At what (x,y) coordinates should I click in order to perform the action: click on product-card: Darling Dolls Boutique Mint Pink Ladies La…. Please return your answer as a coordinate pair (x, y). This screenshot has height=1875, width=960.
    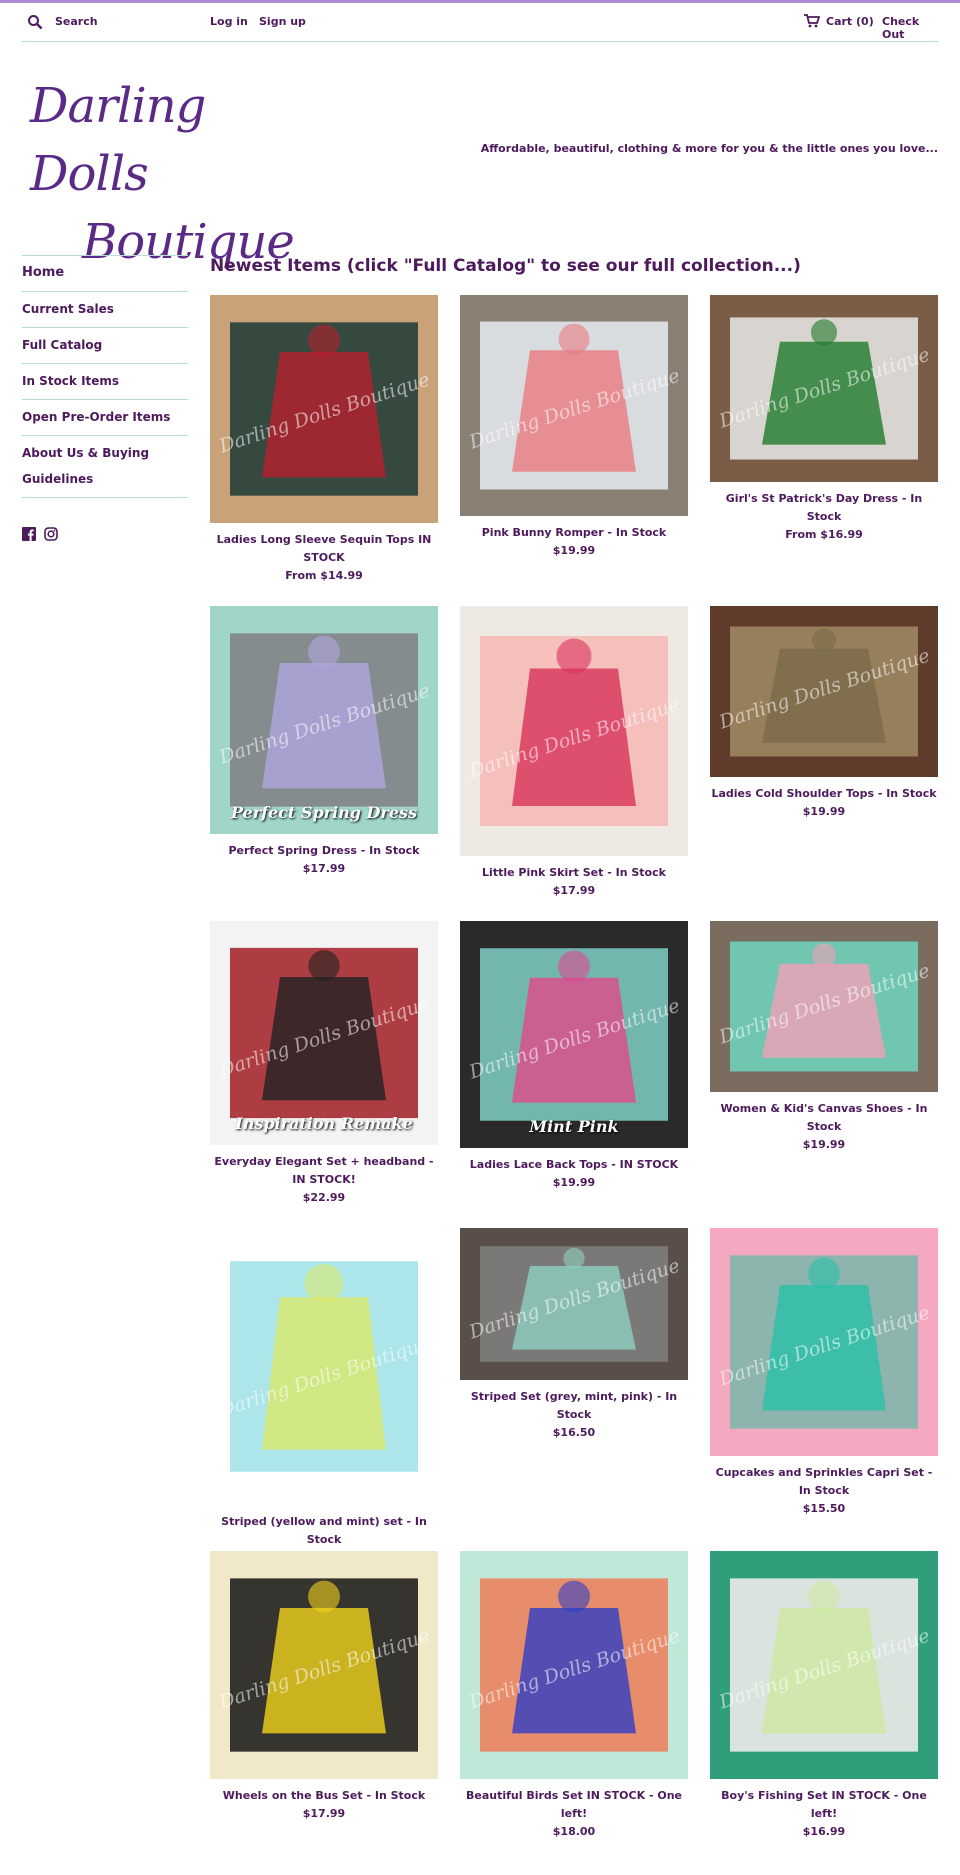
    Looking at the image, I should click on (574, 1056).